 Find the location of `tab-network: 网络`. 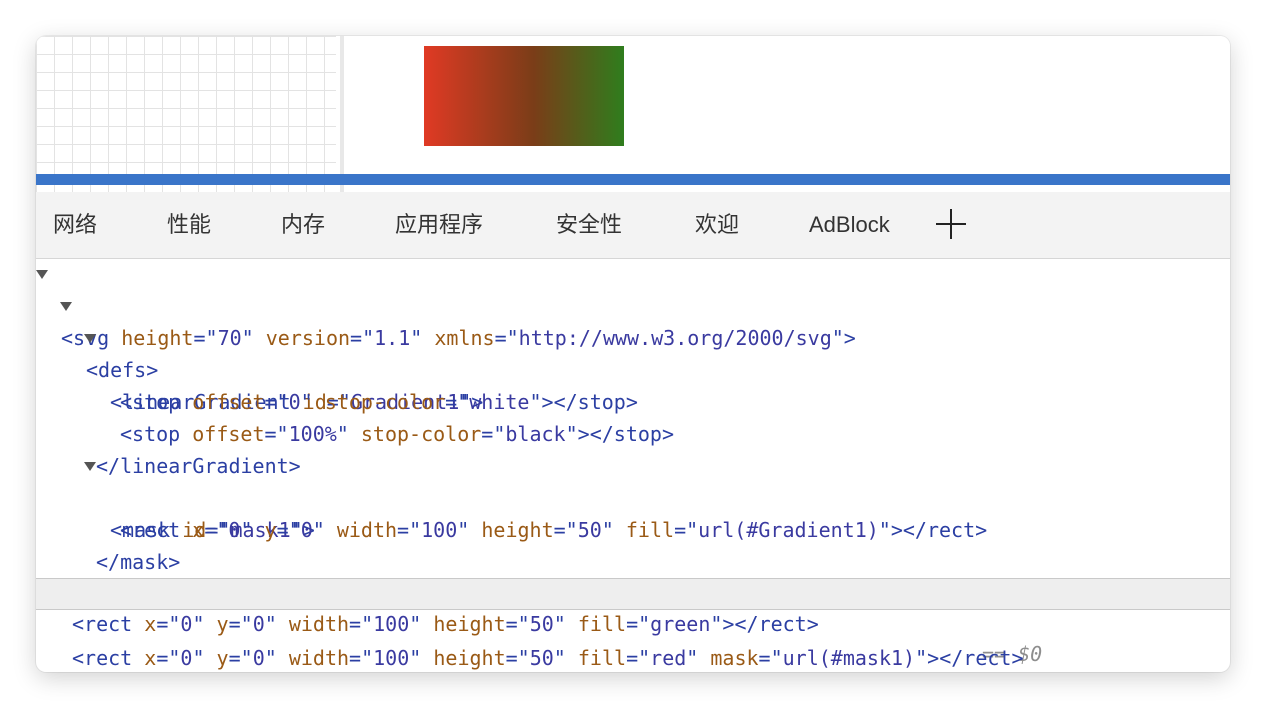

tab-network: 网络 is located at coordinates (75, 225).